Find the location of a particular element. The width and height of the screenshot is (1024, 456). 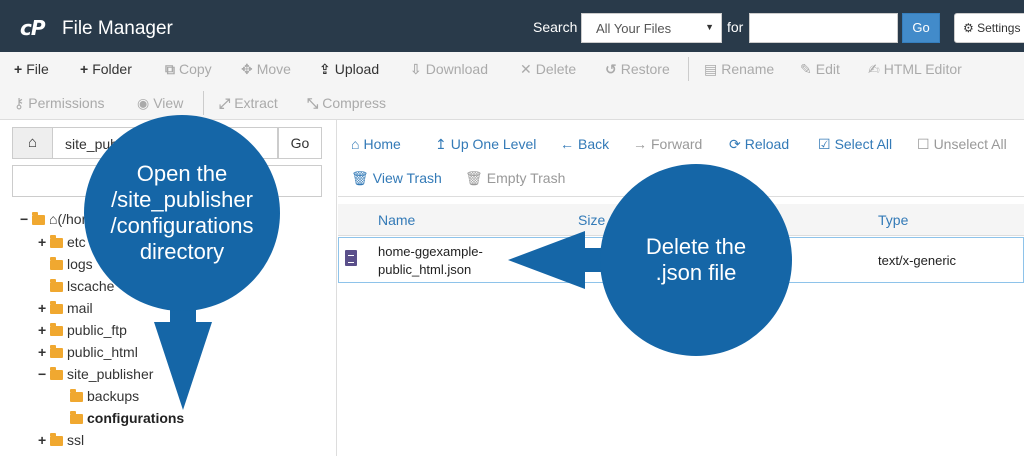

callout-right-text: Delete the .json file is located at coordinates (696, 259).